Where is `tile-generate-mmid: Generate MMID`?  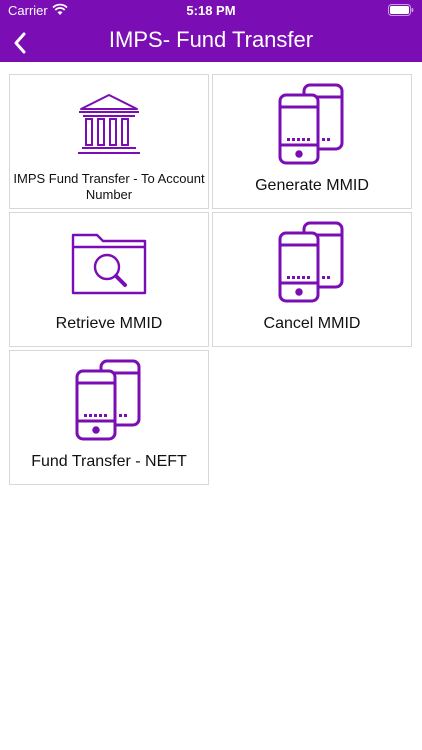 tile-generate-mmid: Generate MMID is located at coordinates (312, 141).